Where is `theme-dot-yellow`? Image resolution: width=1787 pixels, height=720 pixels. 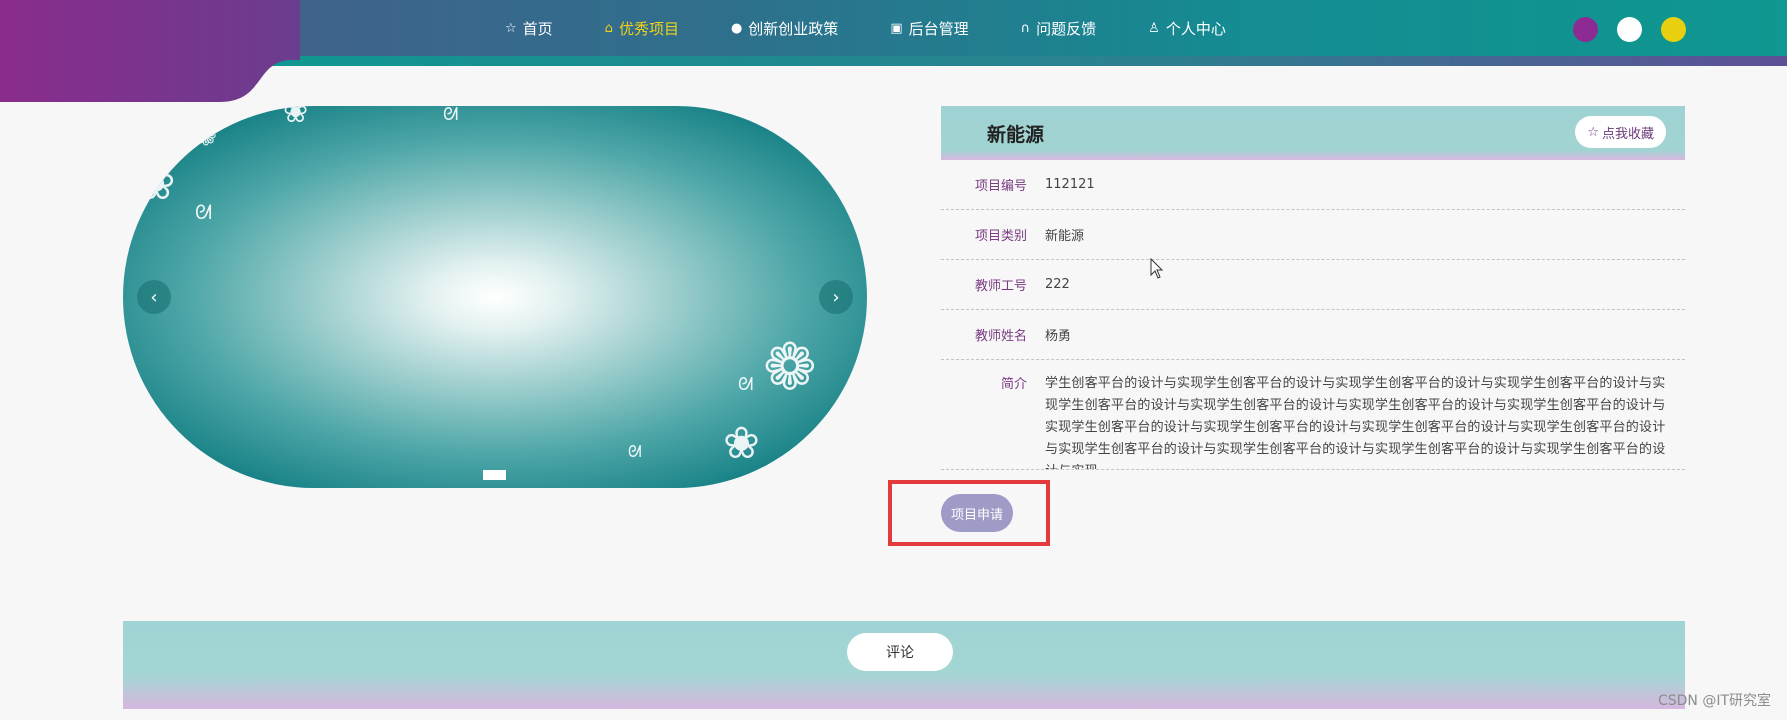
theme-dot-yellow is located at coordinates (1673, 29).